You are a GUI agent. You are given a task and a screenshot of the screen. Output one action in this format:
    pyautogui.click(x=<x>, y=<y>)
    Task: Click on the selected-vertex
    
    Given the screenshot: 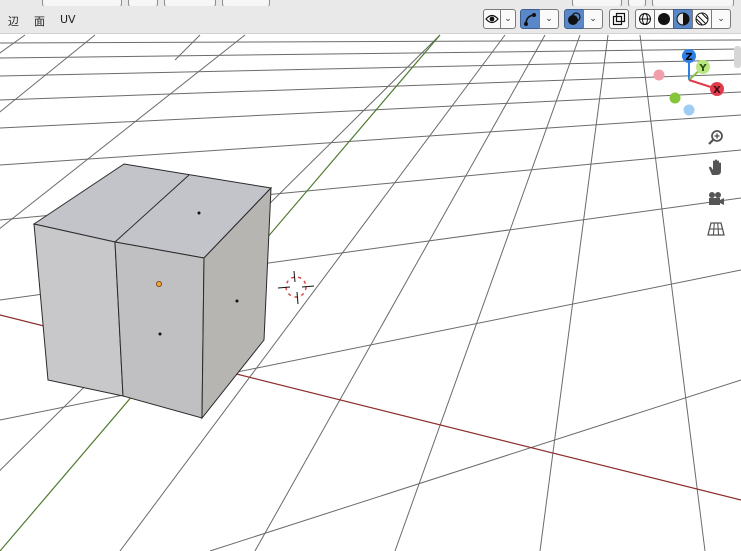 What is the action you would take?
    pyautogui.click(x=158, y=283)
    